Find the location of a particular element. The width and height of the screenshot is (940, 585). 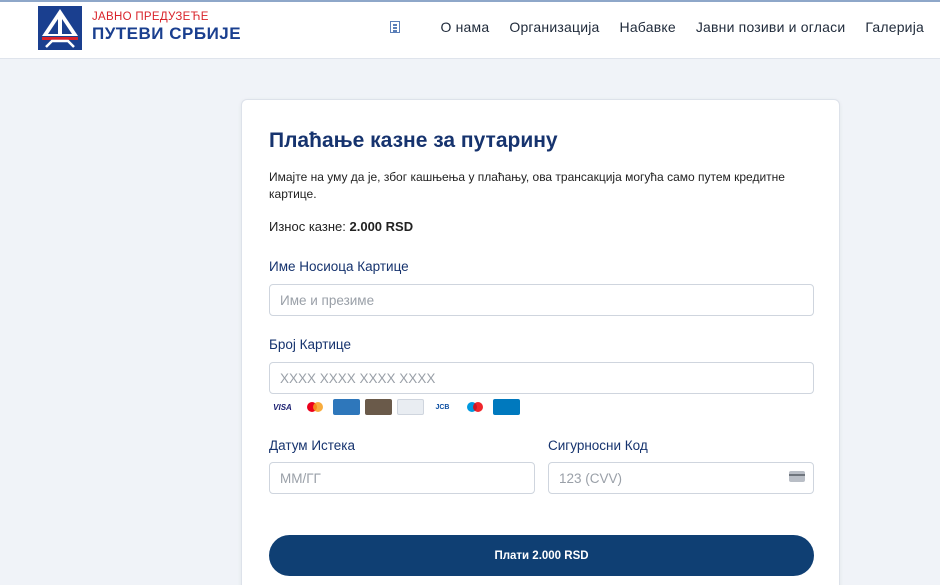

building-icon is located at coordinates (395, 27).